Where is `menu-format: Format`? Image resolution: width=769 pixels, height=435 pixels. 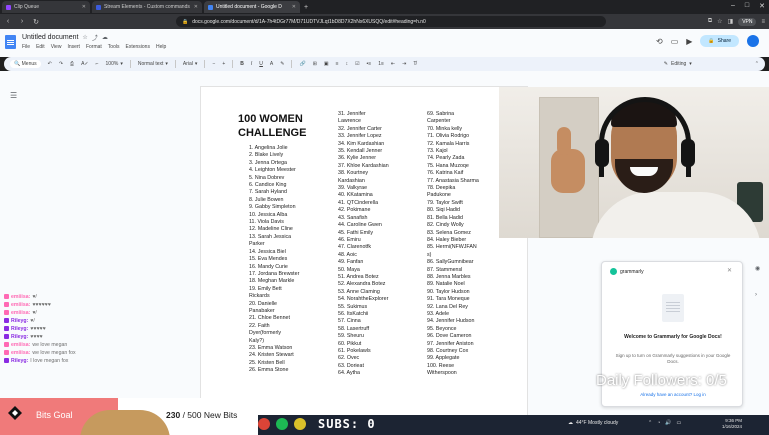 menu-format: Format is located at coordinates (94, 47).